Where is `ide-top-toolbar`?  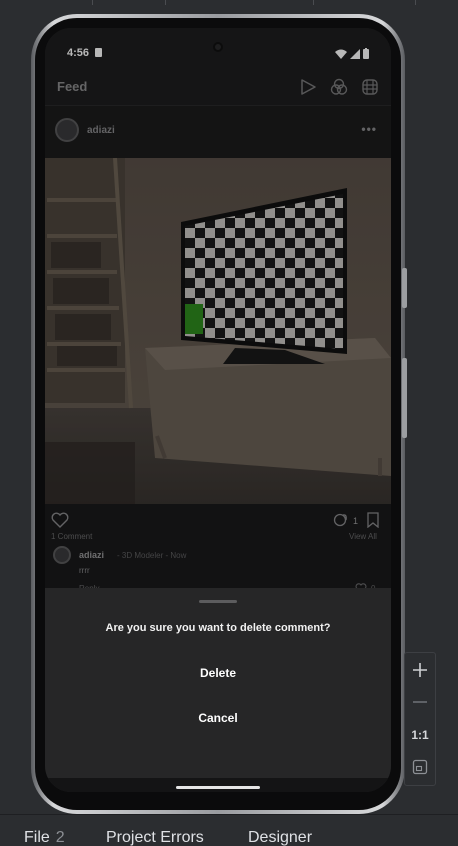
ide-top-toolbar is located at coordinates (229, 3).